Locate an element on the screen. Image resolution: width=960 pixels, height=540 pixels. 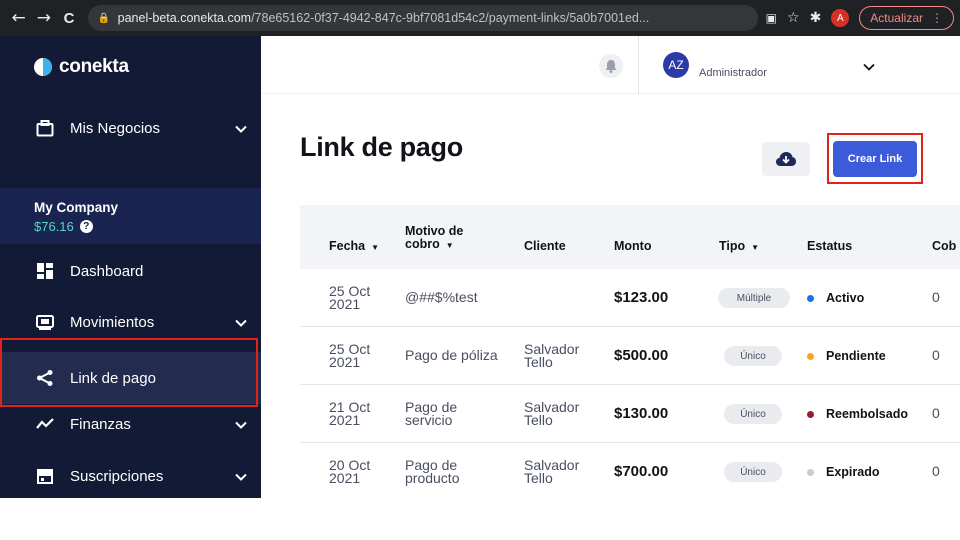
sidebar-item-finanzas: Finanzas is located at coordinates (130, 424).